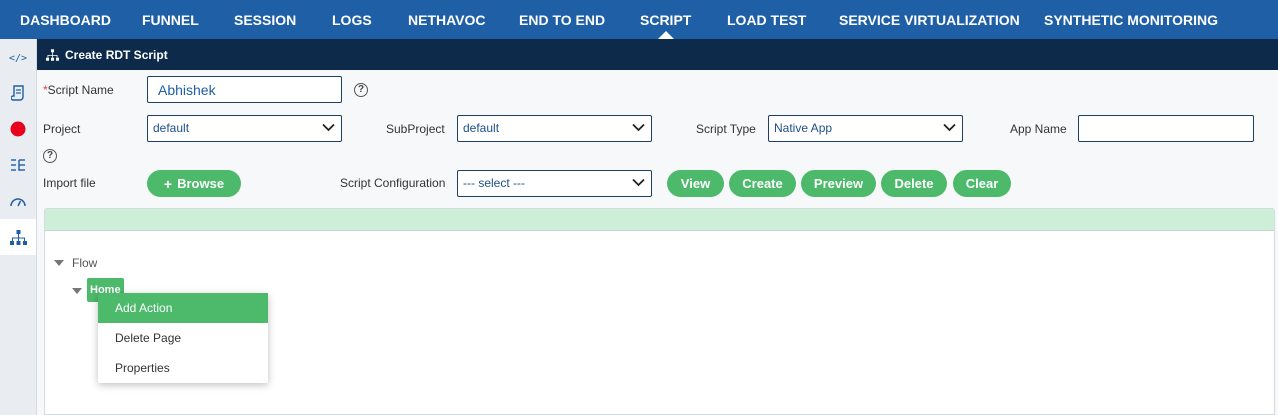  Describe the element at coordinates (265, 19) in the screenshot. I see `nav-session: SESSION` at that location.